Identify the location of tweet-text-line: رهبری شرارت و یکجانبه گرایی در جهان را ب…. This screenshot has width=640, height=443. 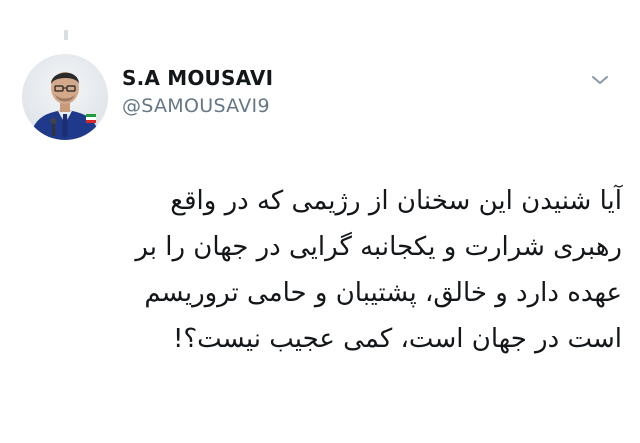
(378, 247).